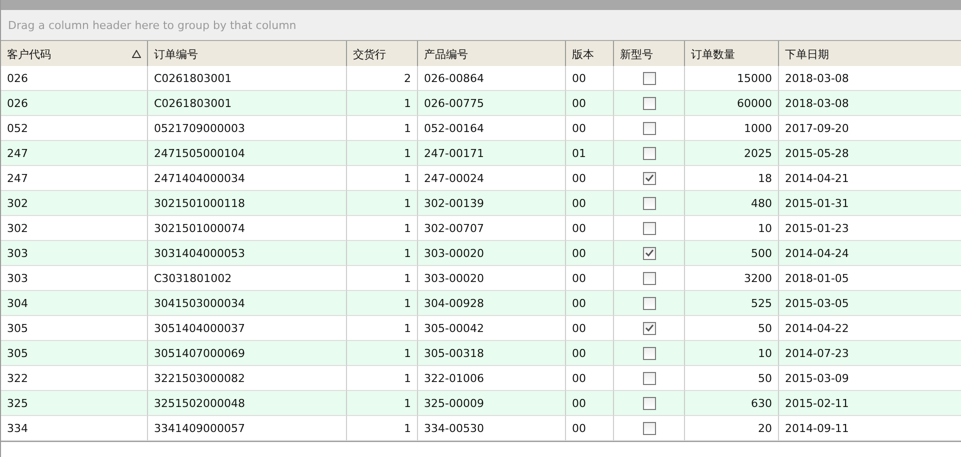  I want to click on table-cell: 3251502000048, so click(247, 403).